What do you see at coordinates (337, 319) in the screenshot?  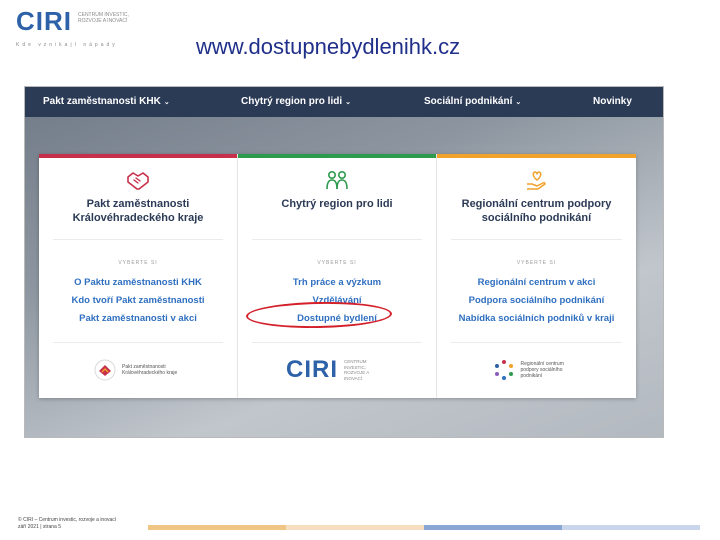 I see `link-dostupne-bydleni: Dostupné bydlení` at bounding box center [337, 319].